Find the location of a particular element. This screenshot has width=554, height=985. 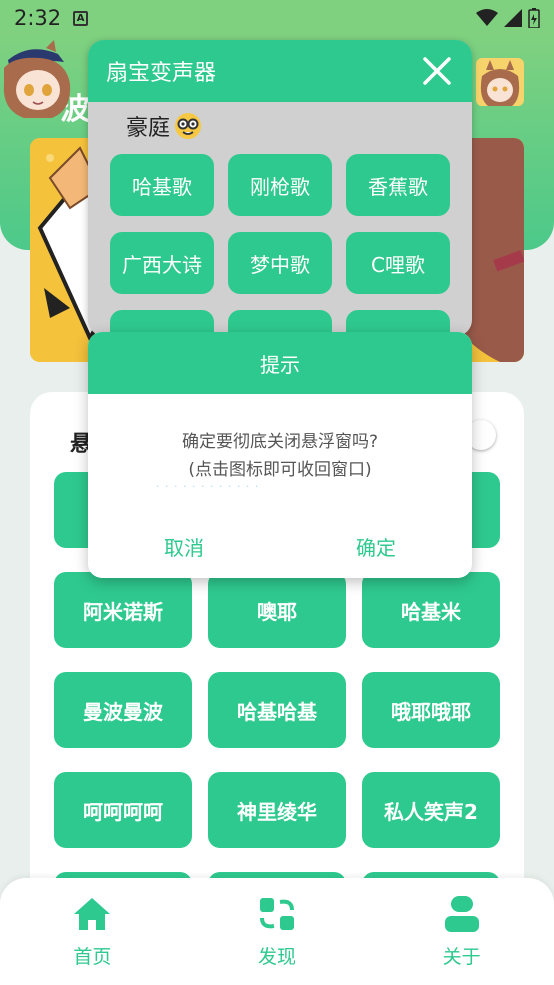

nav-label-discover: 发现 is located at coordinates (277, 957).